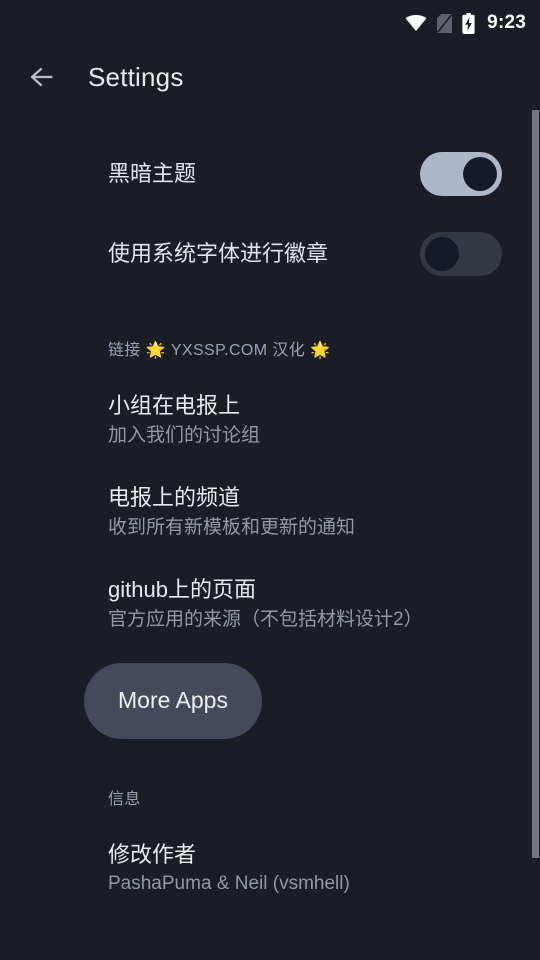 This screenshot has width=540, height=960. What do you see at coordinates (232, 527) in the screenshot?
I see `list-item-subtitle: 收到所有新模板和更新的通知` at bounding box center [232, 527].